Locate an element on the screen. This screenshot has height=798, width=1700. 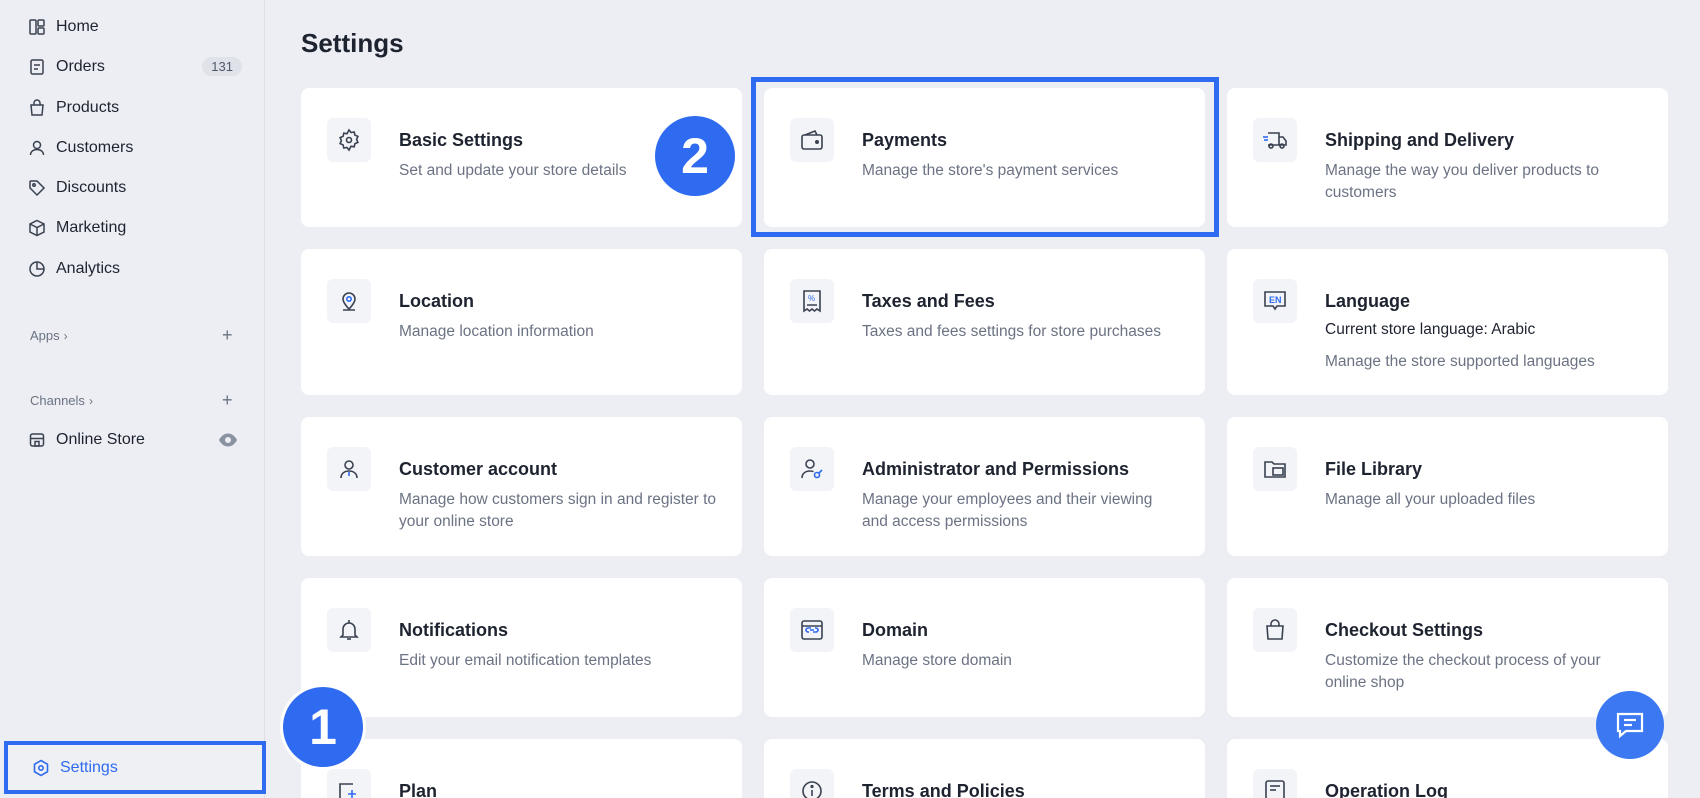
sidebar-item-label: Orders is located at coordinates (80, 66).